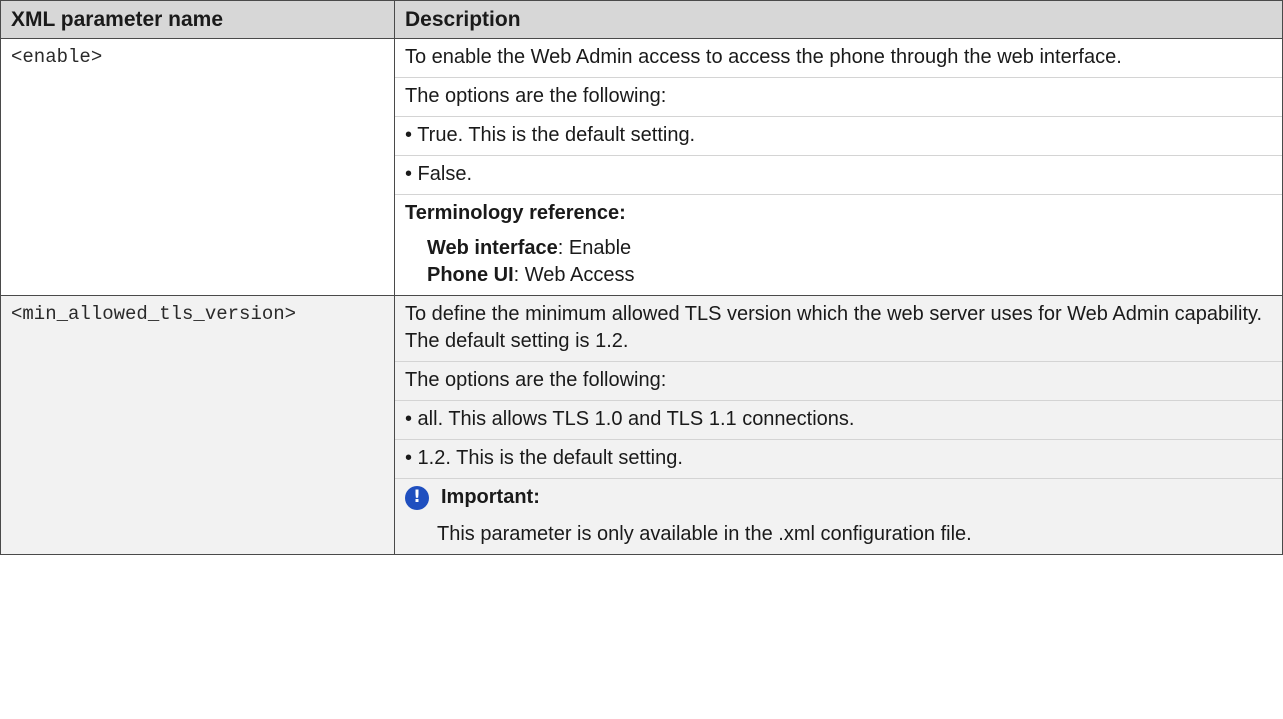  I want to click on terminology-item: Phone UI: Web Access, so click(849, 275).